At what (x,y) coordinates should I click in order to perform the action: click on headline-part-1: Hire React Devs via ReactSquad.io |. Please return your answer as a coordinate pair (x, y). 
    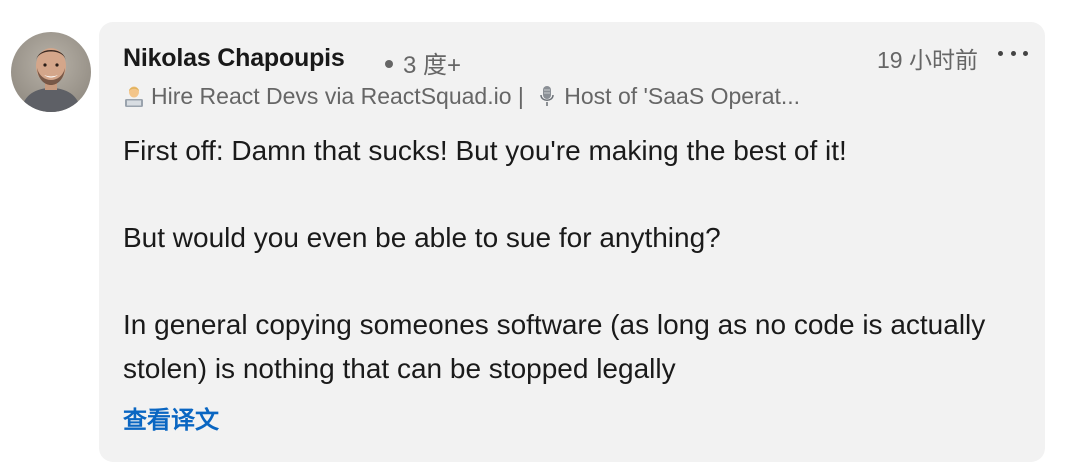
    Looking at the image, I should click on (337, 96).